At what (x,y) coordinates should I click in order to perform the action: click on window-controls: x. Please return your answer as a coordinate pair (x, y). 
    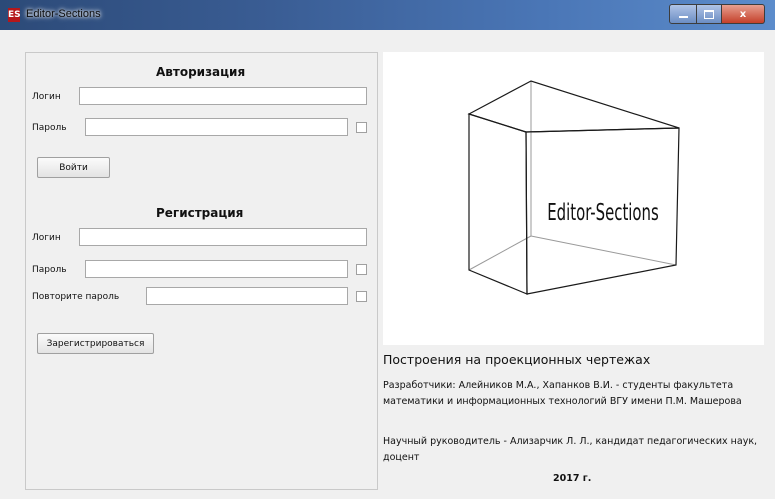
    Looking at the image, I should click on (717, 14).